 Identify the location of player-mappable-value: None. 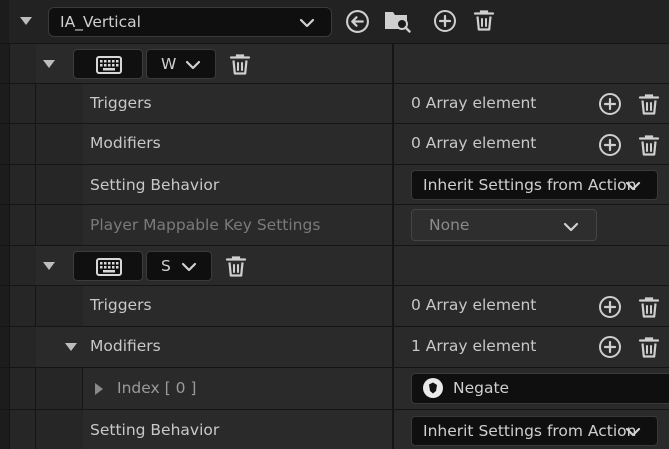
(449, 225).